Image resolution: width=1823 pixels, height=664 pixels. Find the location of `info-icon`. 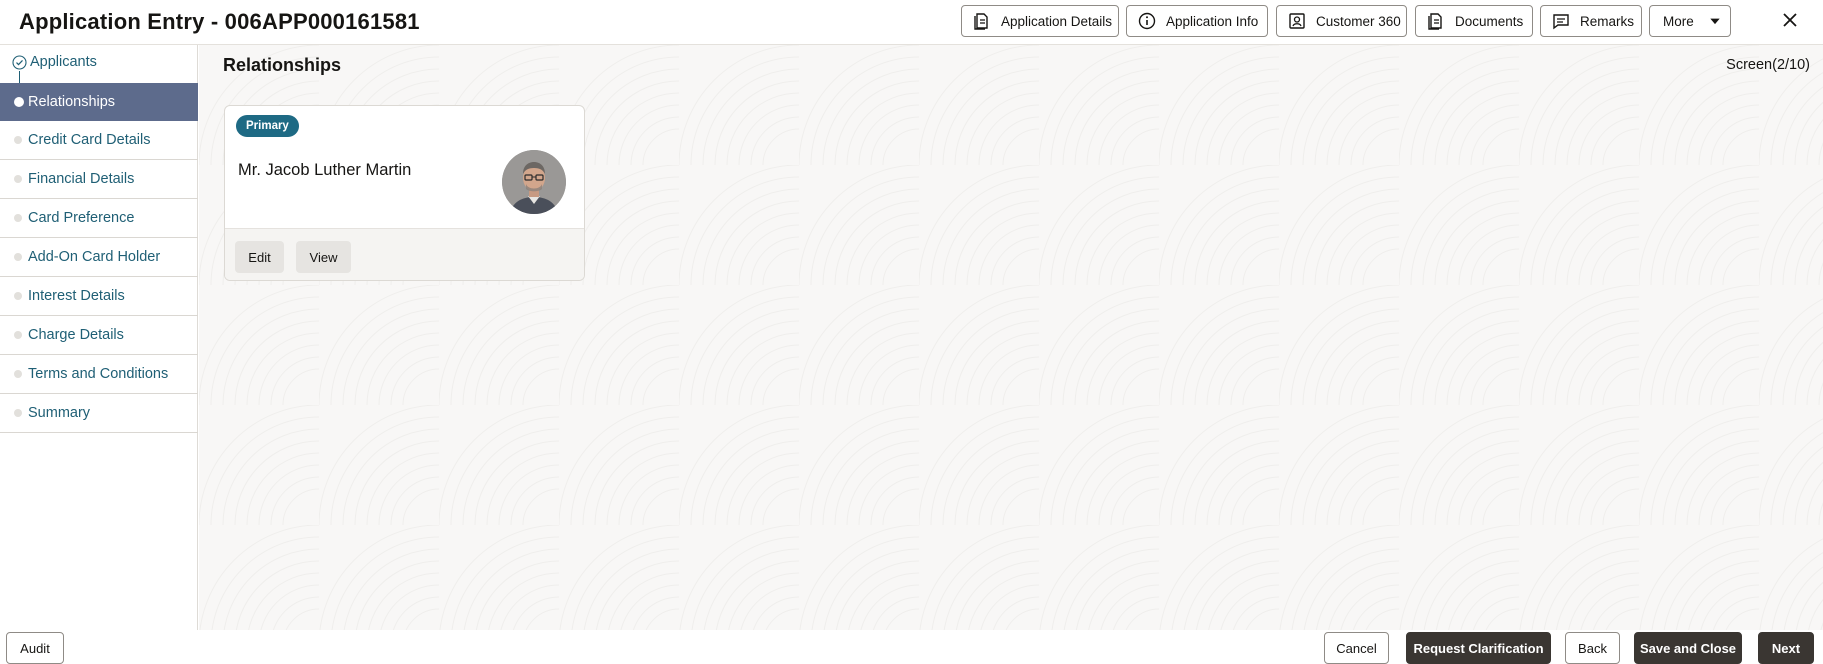

info-icon is located at coordinates (1147, 21).